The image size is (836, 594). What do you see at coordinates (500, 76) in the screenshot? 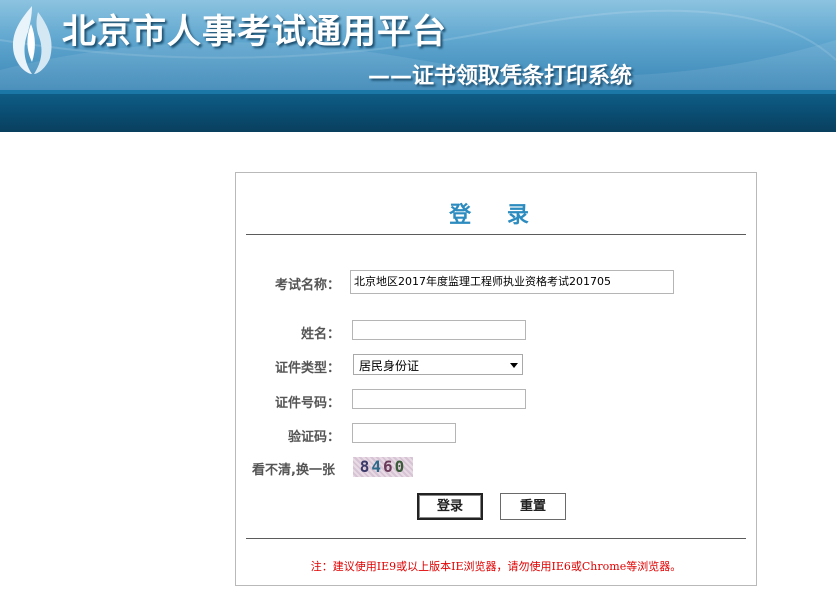
I see `site-subtitle: ——证书领取凭条打印系统` at bounding box center [500, 76].